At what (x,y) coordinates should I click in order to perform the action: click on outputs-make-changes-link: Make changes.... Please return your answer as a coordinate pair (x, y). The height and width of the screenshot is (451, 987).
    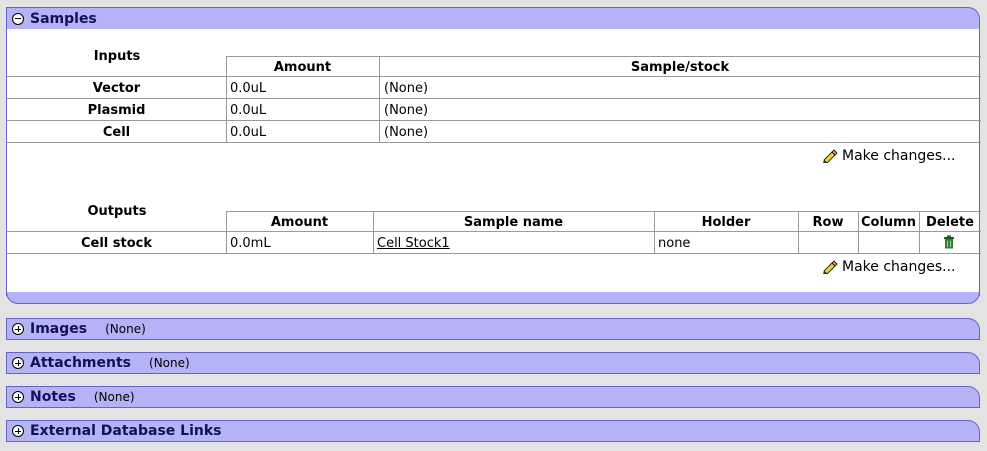
    Looking at the image, I should click on (889, 267).